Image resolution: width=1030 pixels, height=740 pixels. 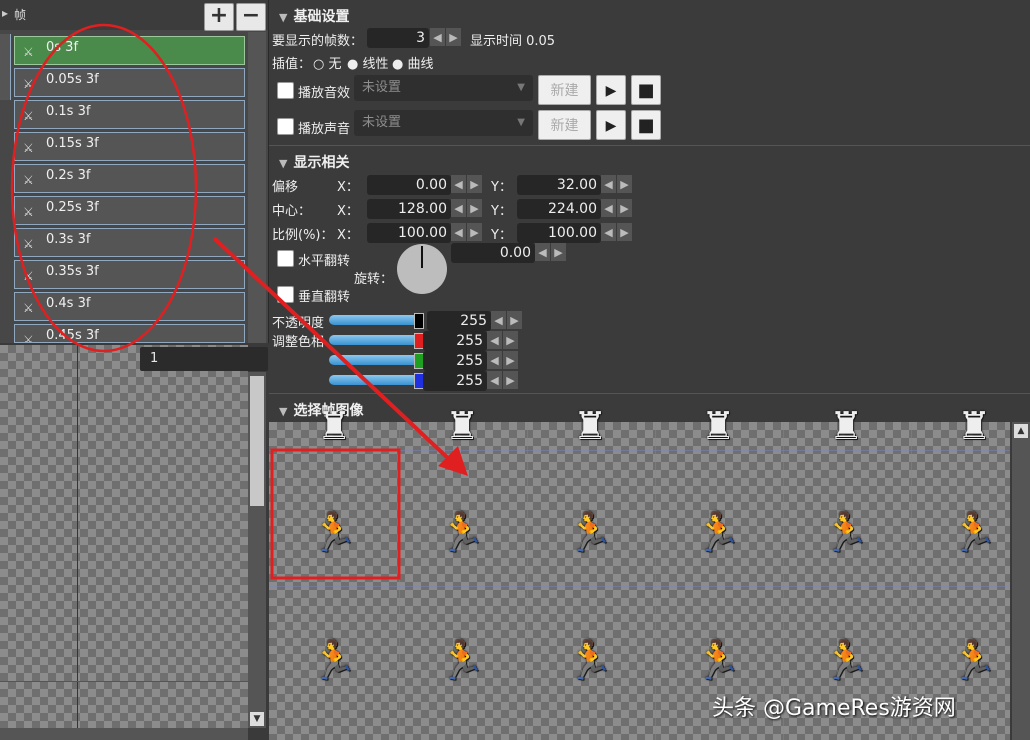 What do you see at coordinates (104, 188) in the screenshot?
I see `annotation-ellipse` at bounding box center [104, 188].